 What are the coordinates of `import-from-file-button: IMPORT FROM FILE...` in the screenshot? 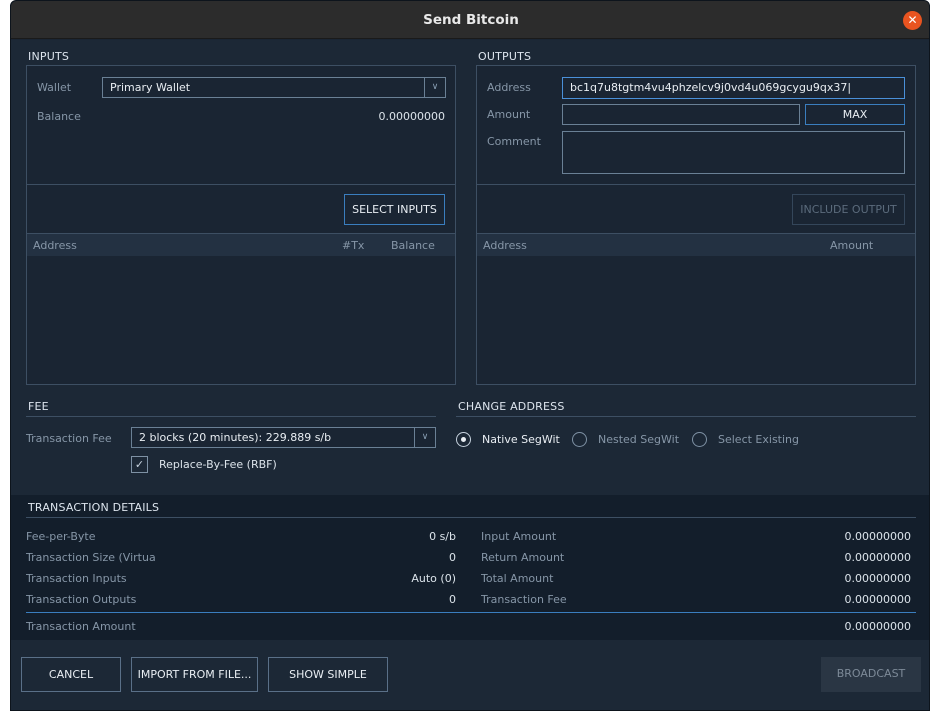 It's located at (194, 674).